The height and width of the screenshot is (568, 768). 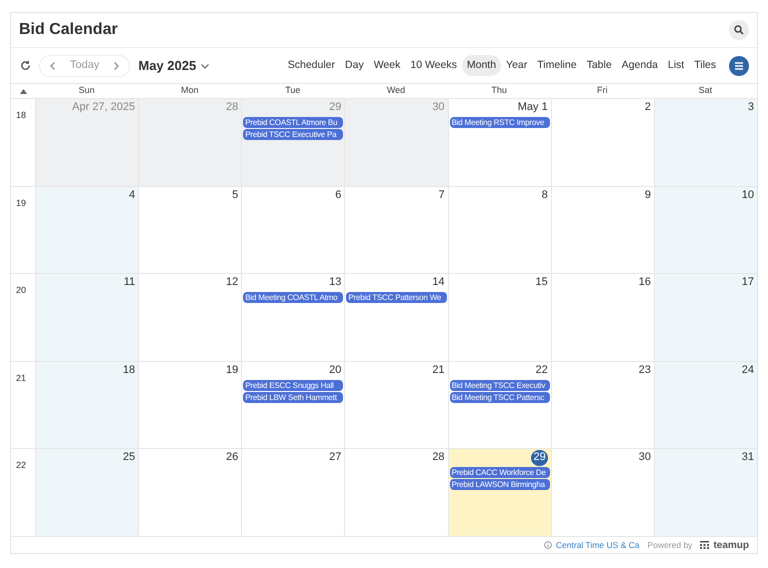 What do you see at coordinates (438, 282) in the screenshot?
I see `day-number: 14` at bounding box center [438, 282].